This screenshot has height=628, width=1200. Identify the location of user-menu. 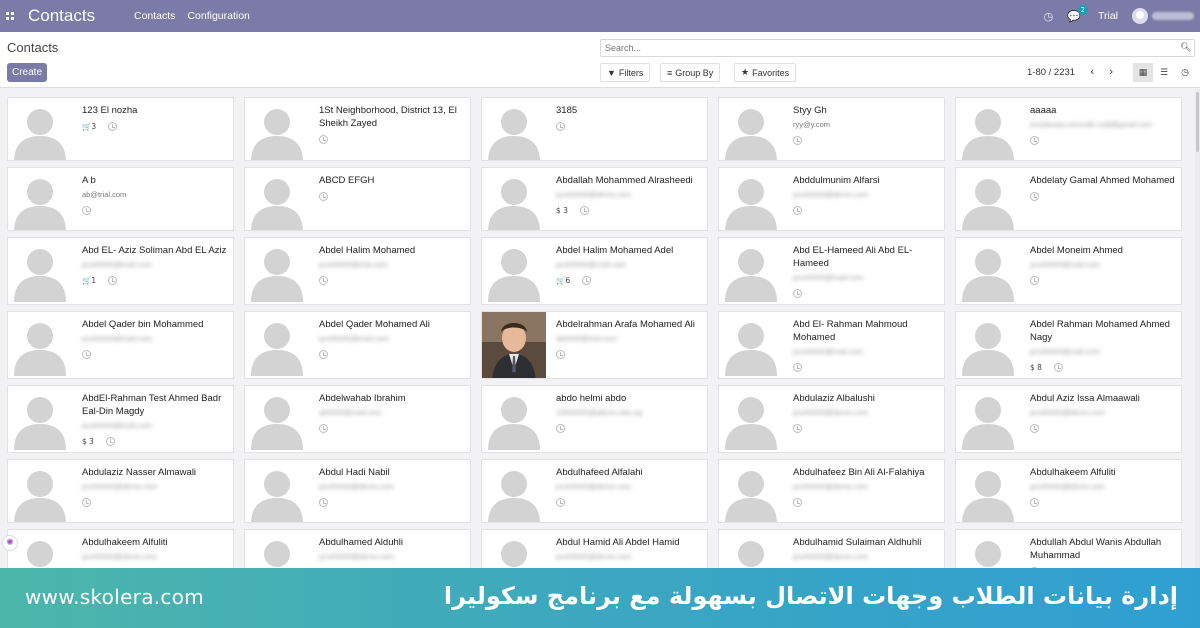
(1163, 16).